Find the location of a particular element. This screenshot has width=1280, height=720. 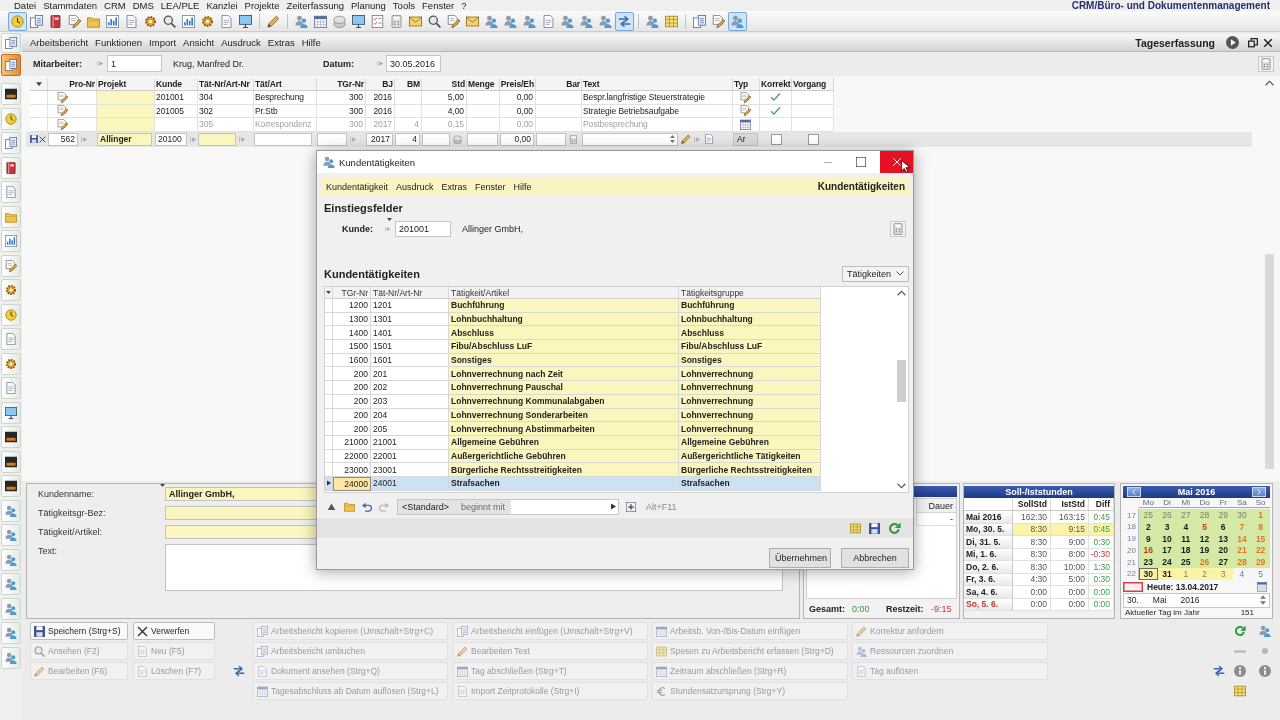

column-header: Pro-Nr is located at coordinates (72, 84).